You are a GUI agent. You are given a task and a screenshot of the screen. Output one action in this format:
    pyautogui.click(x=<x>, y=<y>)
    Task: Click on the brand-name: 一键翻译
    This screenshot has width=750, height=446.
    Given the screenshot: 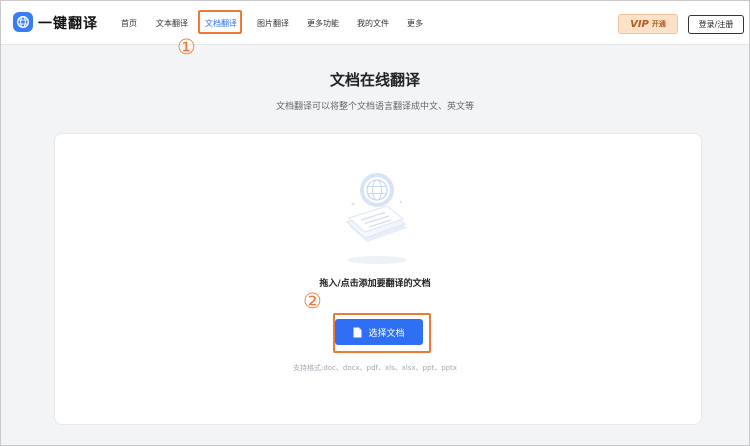 What is the action you would take?
    pyautogui.click(x=68, y=23)
    